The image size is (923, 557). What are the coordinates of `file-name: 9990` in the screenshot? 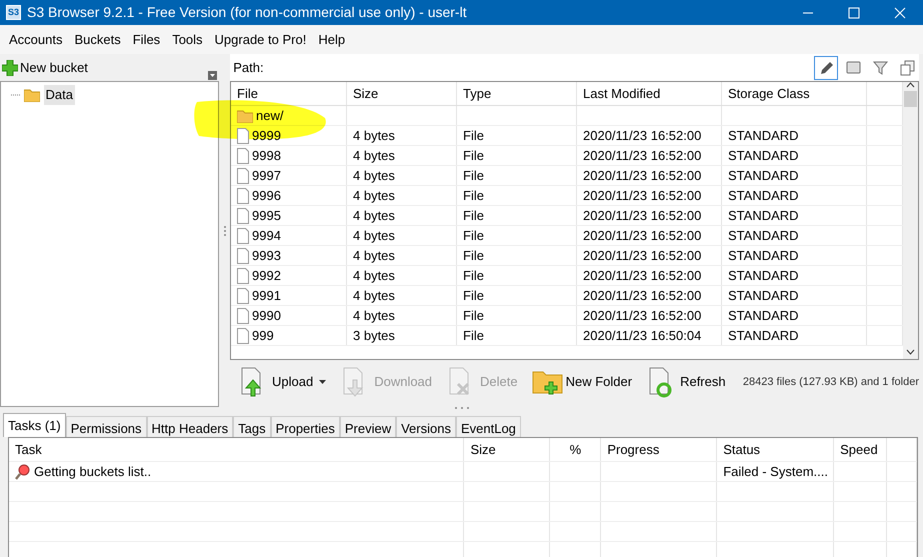 It's located at (266, 316).